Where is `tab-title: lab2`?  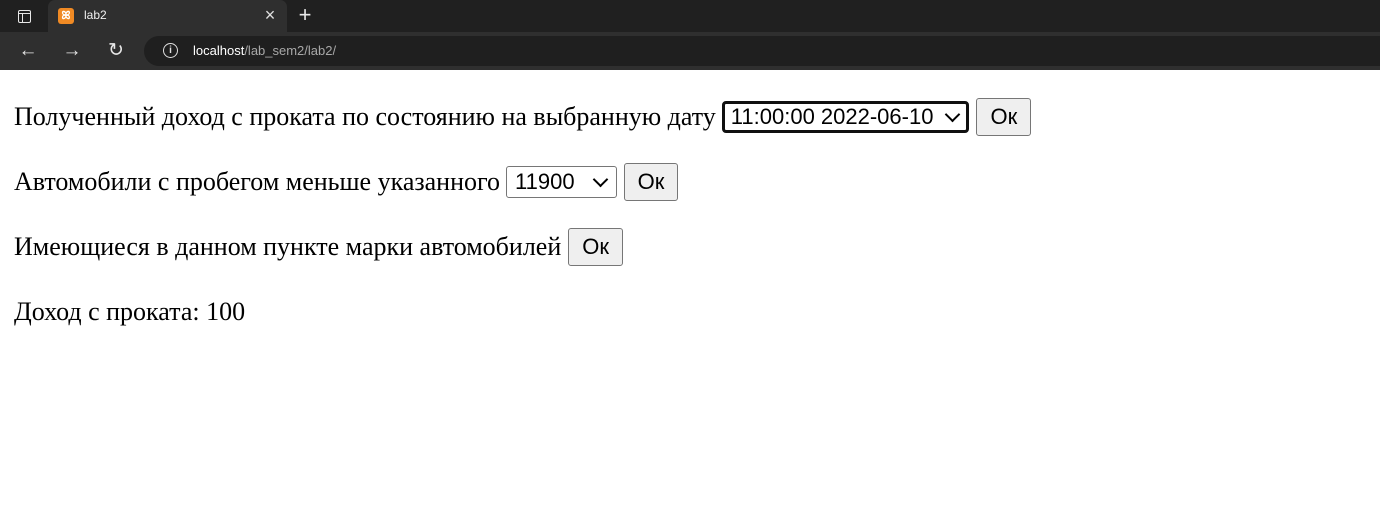 tab-title: lab2 is located at coordinates (95, 15).